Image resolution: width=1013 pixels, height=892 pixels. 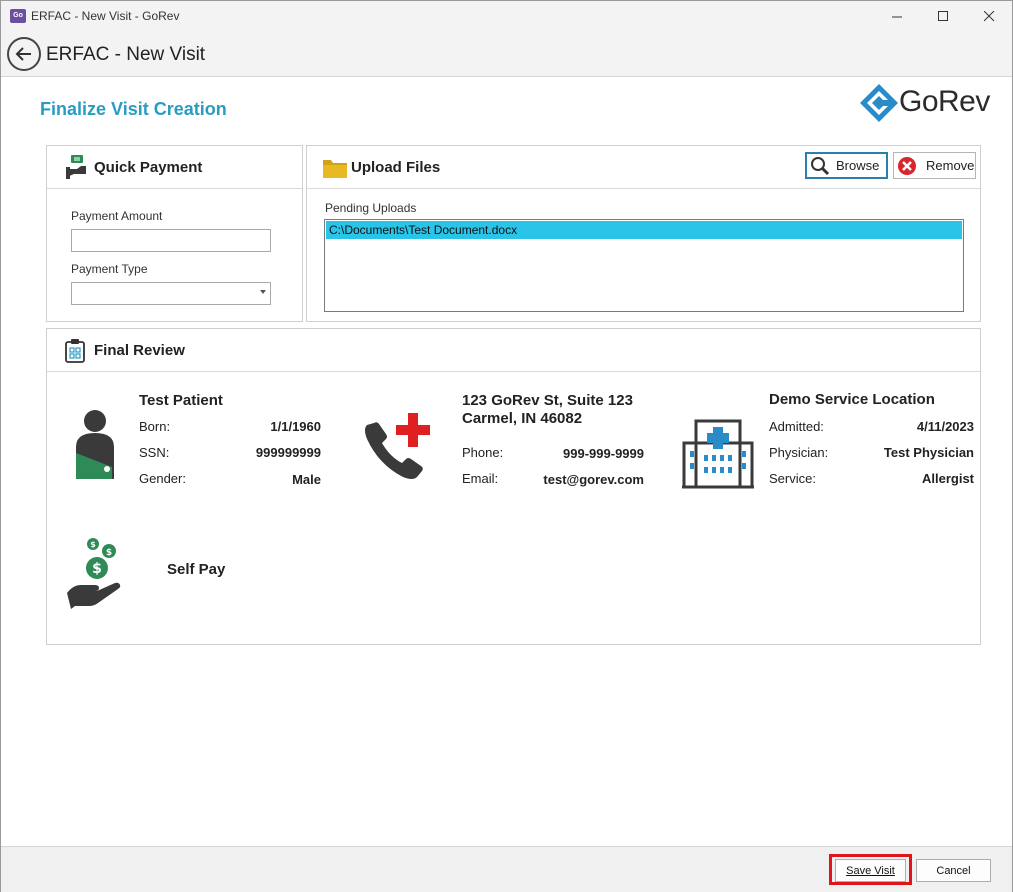 What do you see at coordinates (947, 478) in the screenshot?
I see `service-value: Allergist` at bounding box center [947, 478].